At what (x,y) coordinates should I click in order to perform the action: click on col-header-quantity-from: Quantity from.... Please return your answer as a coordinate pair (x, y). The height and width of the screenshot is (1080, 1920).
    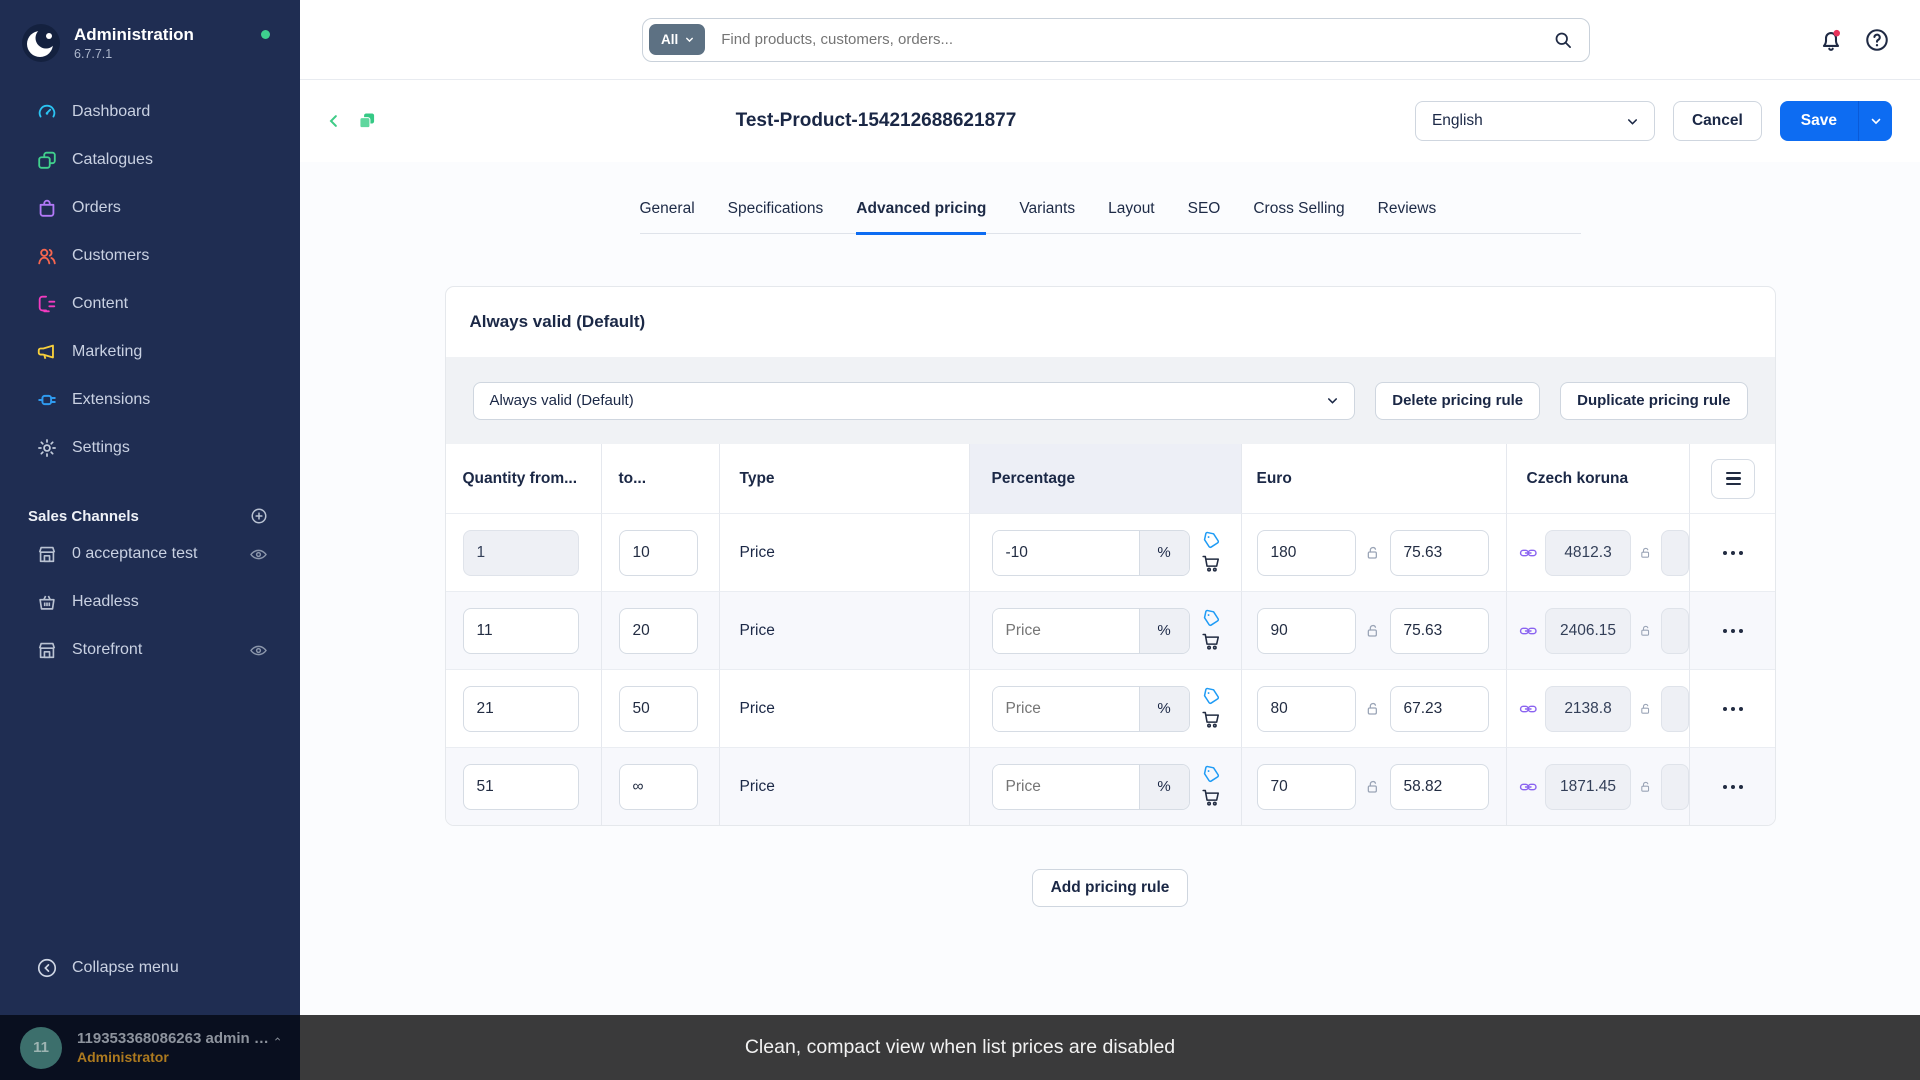
    Looking at the image, I should click on (523, 478).